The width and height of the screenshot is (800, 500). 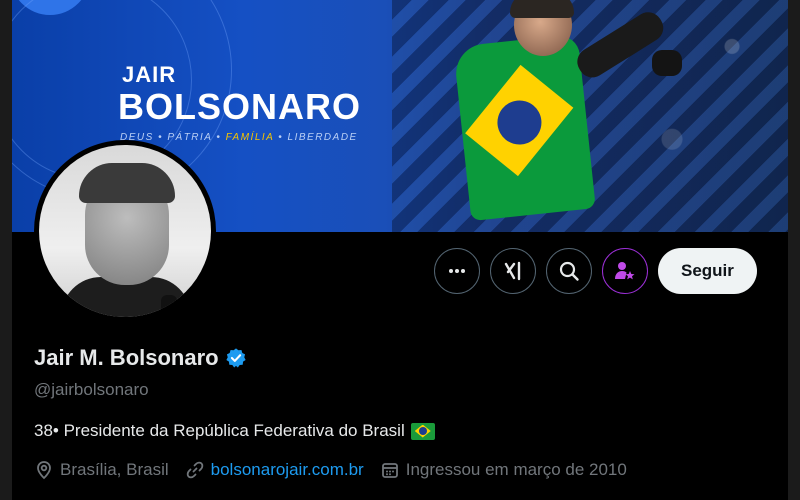 I want to click on user-handle: @jairbolsonaro, so click(x=91, y=389).